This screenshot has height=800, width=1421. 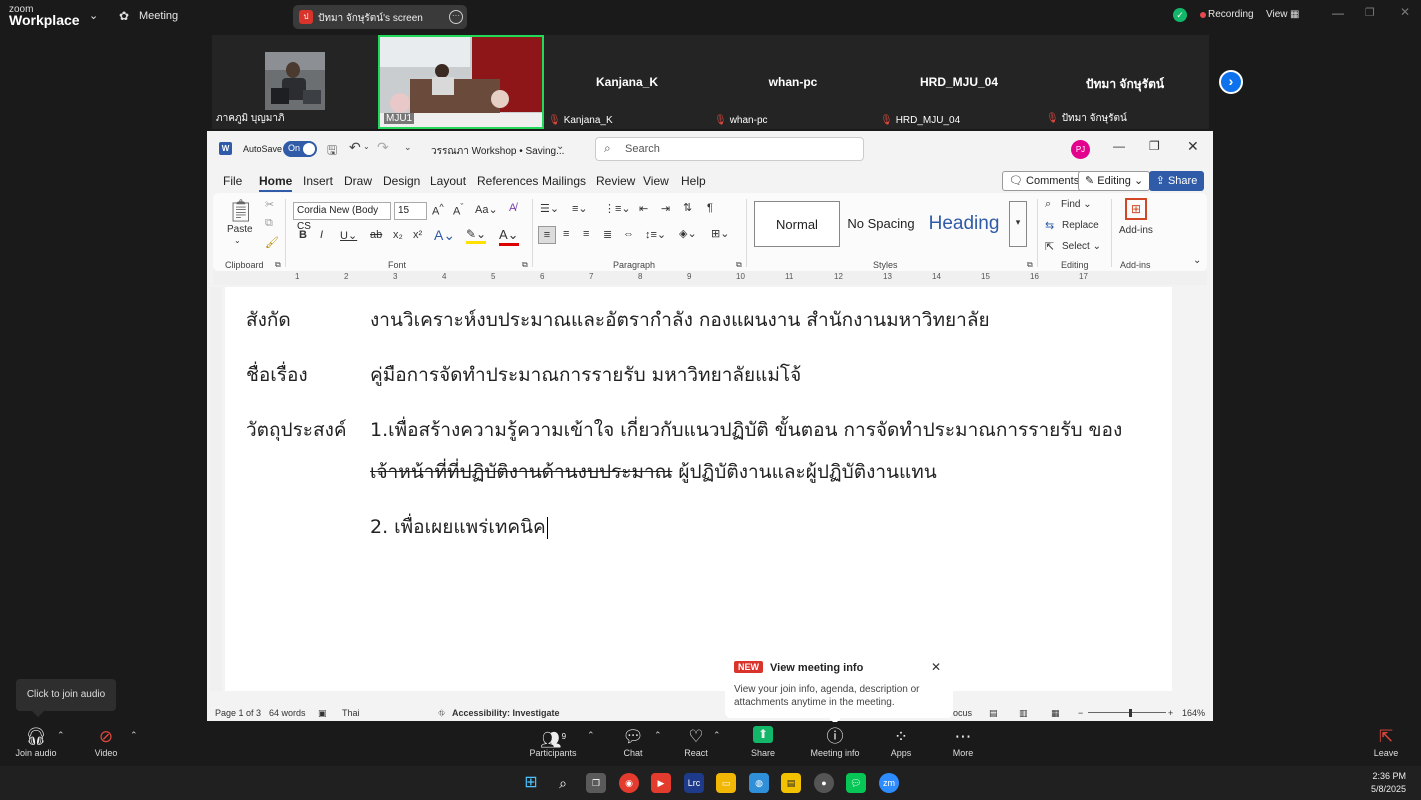 What do you see at coordinates (824, 783) in the screenshot?
I see `camera-icon: ●` at bounding box center [824, 783].